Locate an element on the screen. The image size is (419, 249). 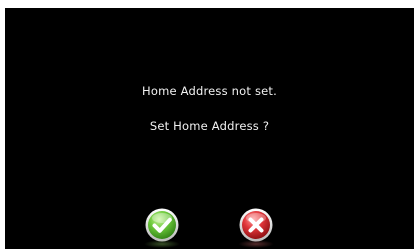
x-close-icon is located at coordinates (256, 225).